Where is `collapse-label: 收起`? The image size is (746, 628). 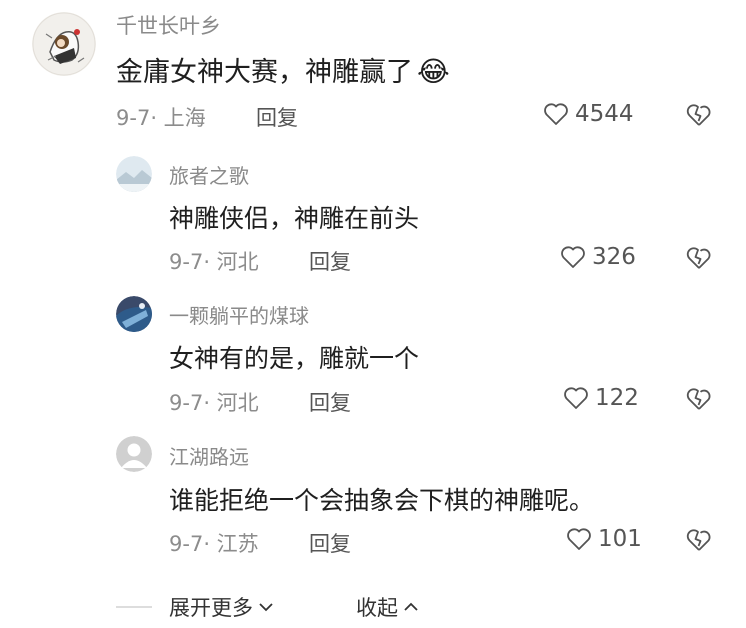 collapse-label: 收起 is located at coordinates (377, 608).